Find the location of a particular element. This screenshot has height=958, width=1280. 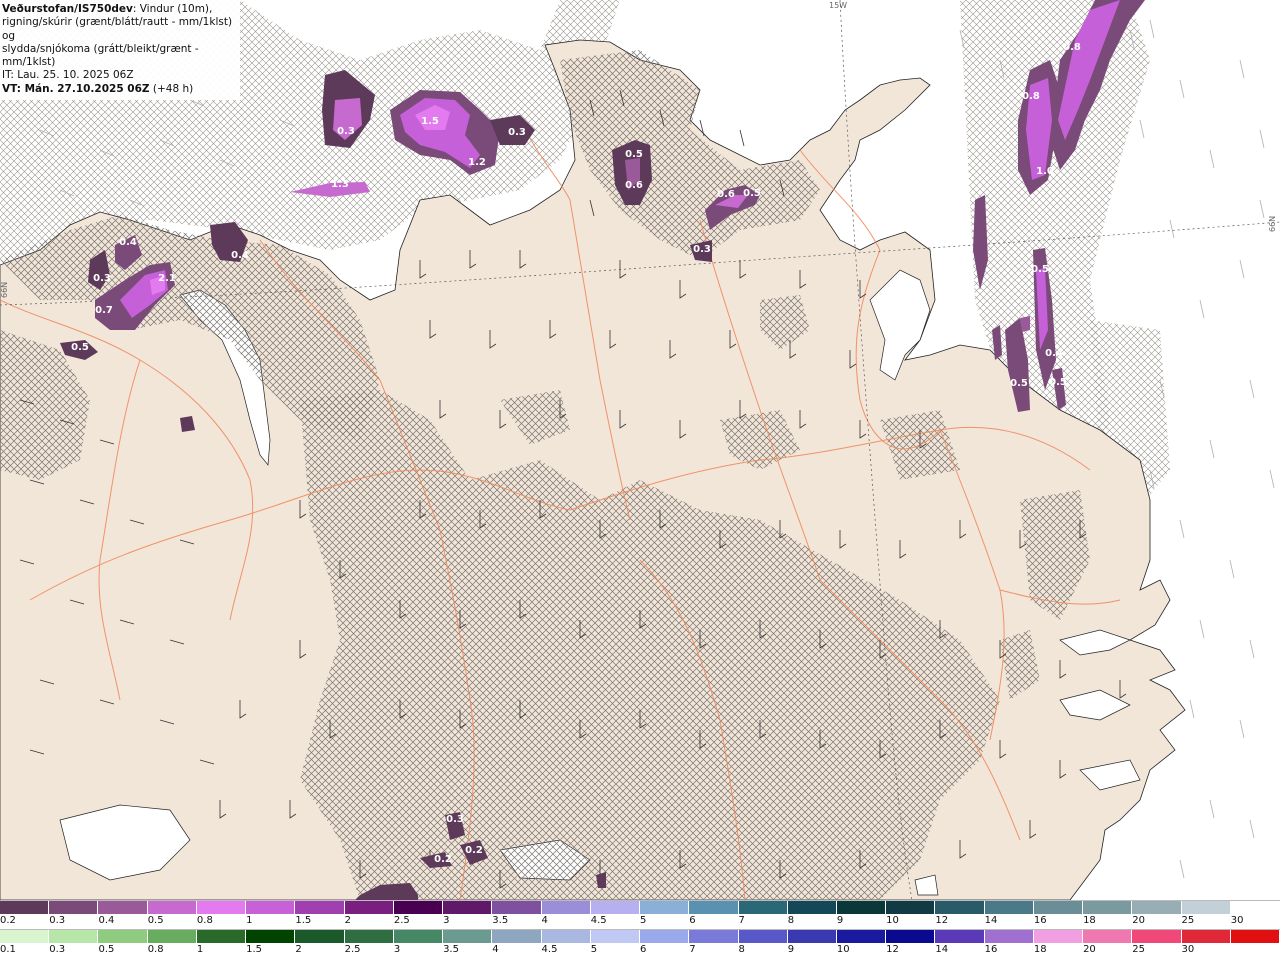

header-init-time: IT: Lau. 25. 10. 2025 06Z is located at coordinates (68, 75).